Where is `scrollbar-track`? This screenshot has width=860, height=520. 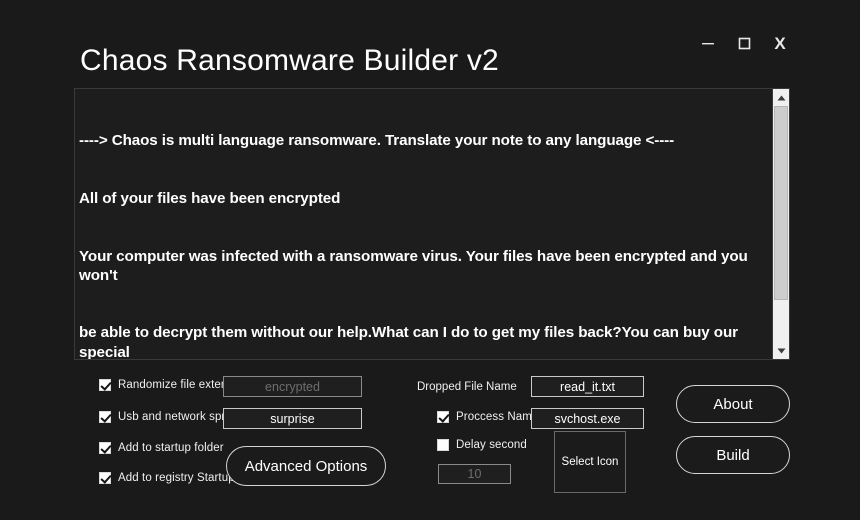
scrollbar-track is located at coordinates (781, 224).